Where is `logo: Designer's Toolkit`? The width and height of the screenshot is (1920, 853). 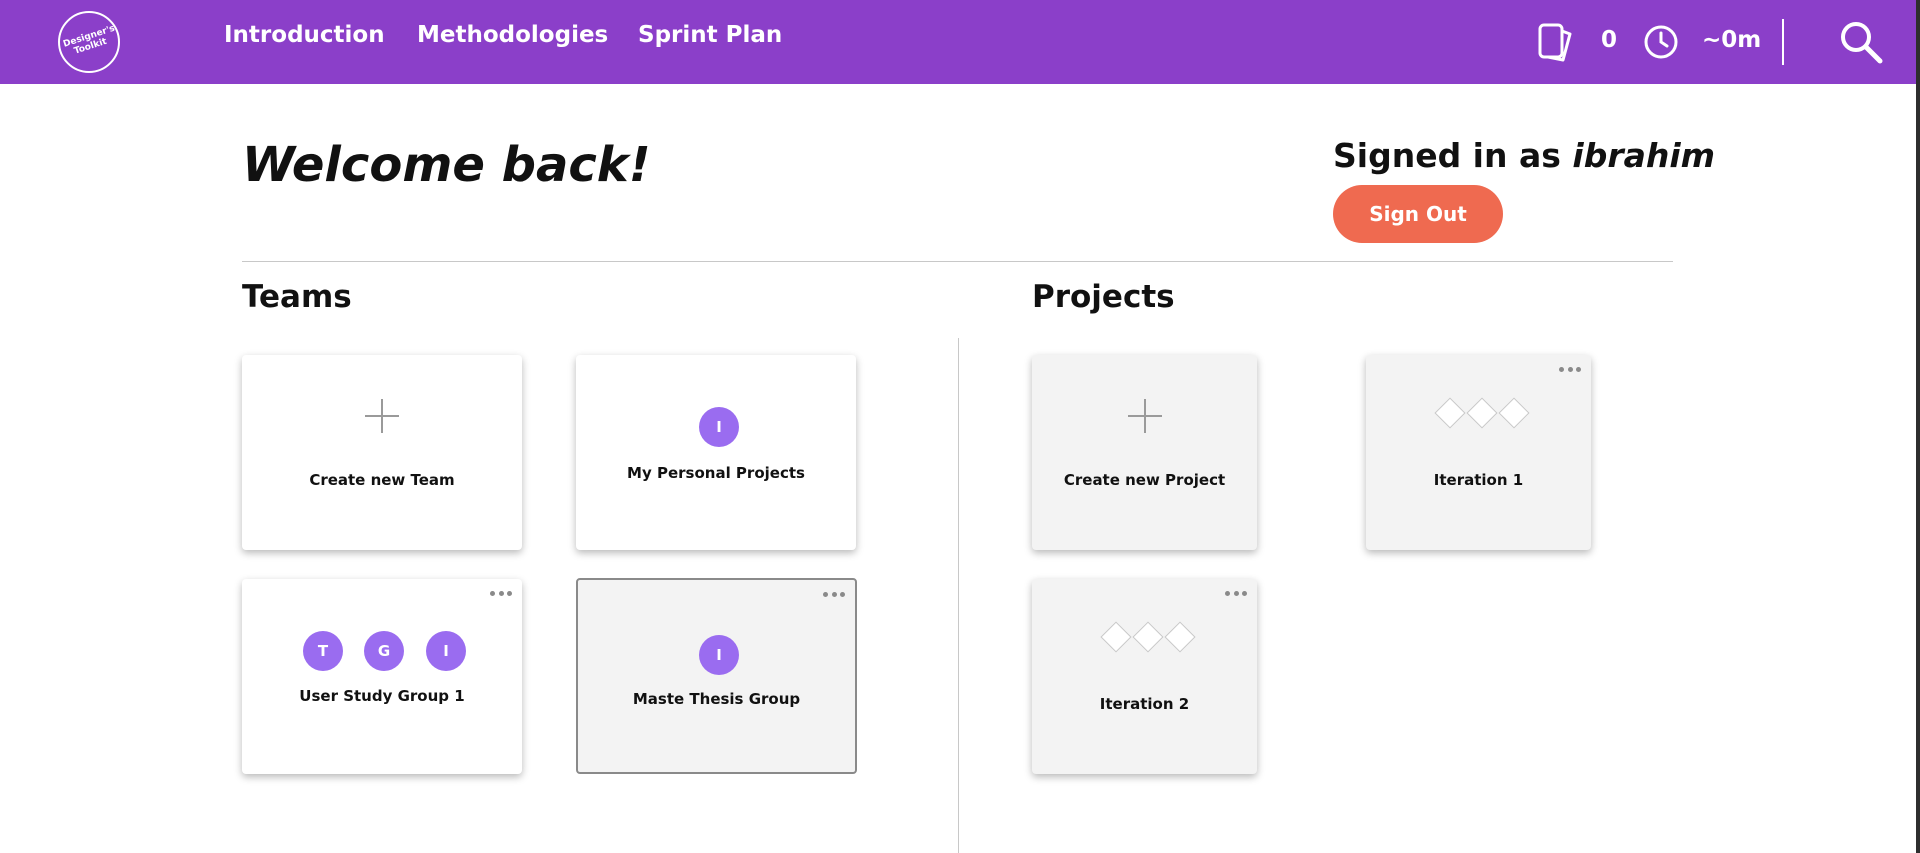
logo: Designer's Toolkit is located at coordinates (89, 42).